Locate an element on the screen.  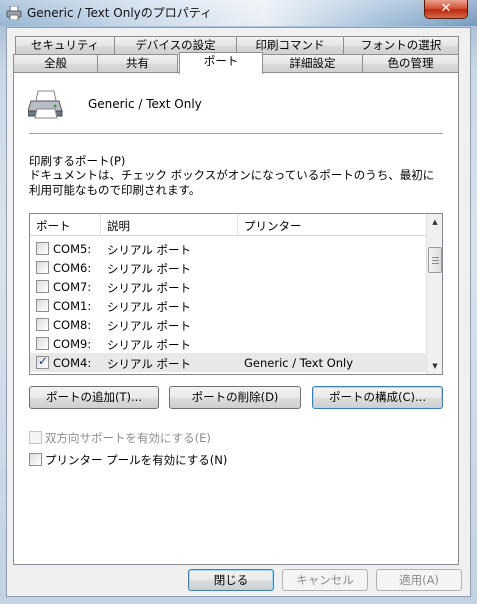
tab-security: セキュリティ is located at coordinates (65, 45).